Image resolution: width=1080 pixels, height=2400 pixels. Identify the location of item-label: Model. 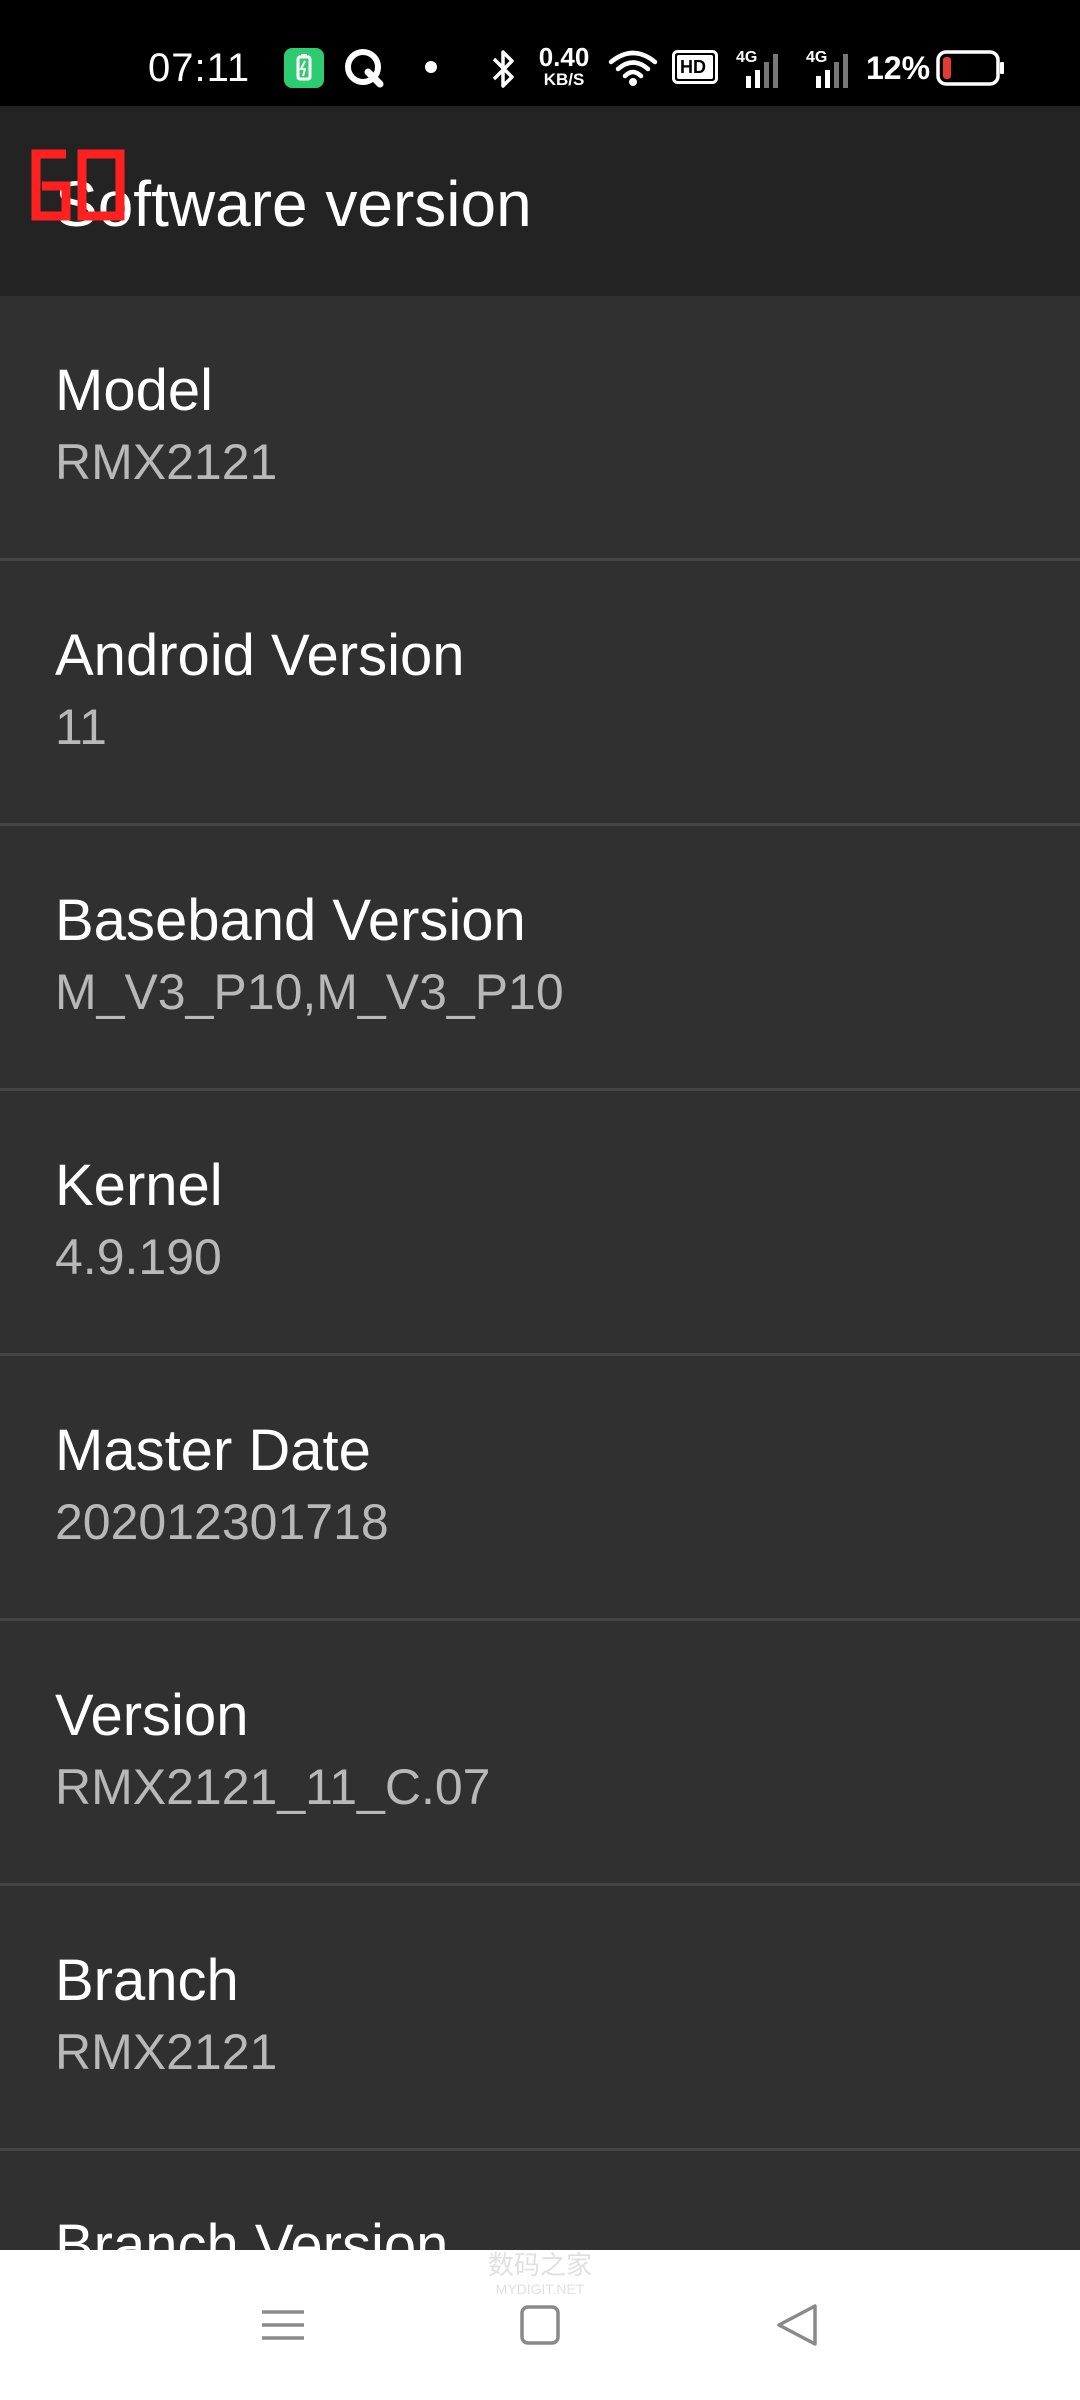
(134, 390).